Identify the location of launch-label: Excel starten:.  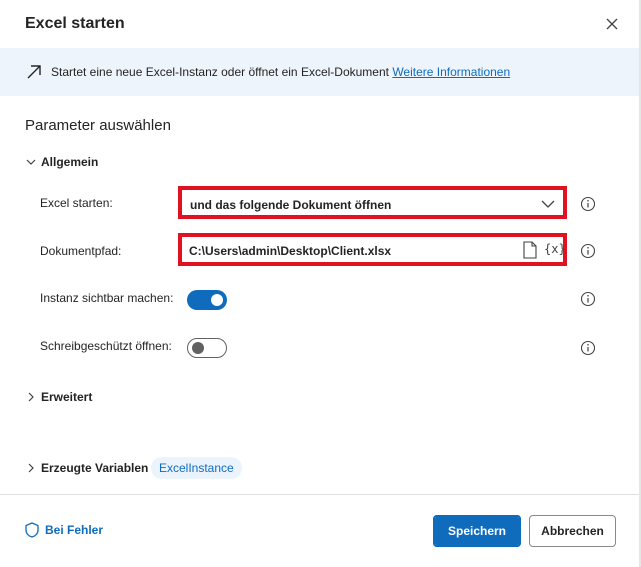
(76, 203).